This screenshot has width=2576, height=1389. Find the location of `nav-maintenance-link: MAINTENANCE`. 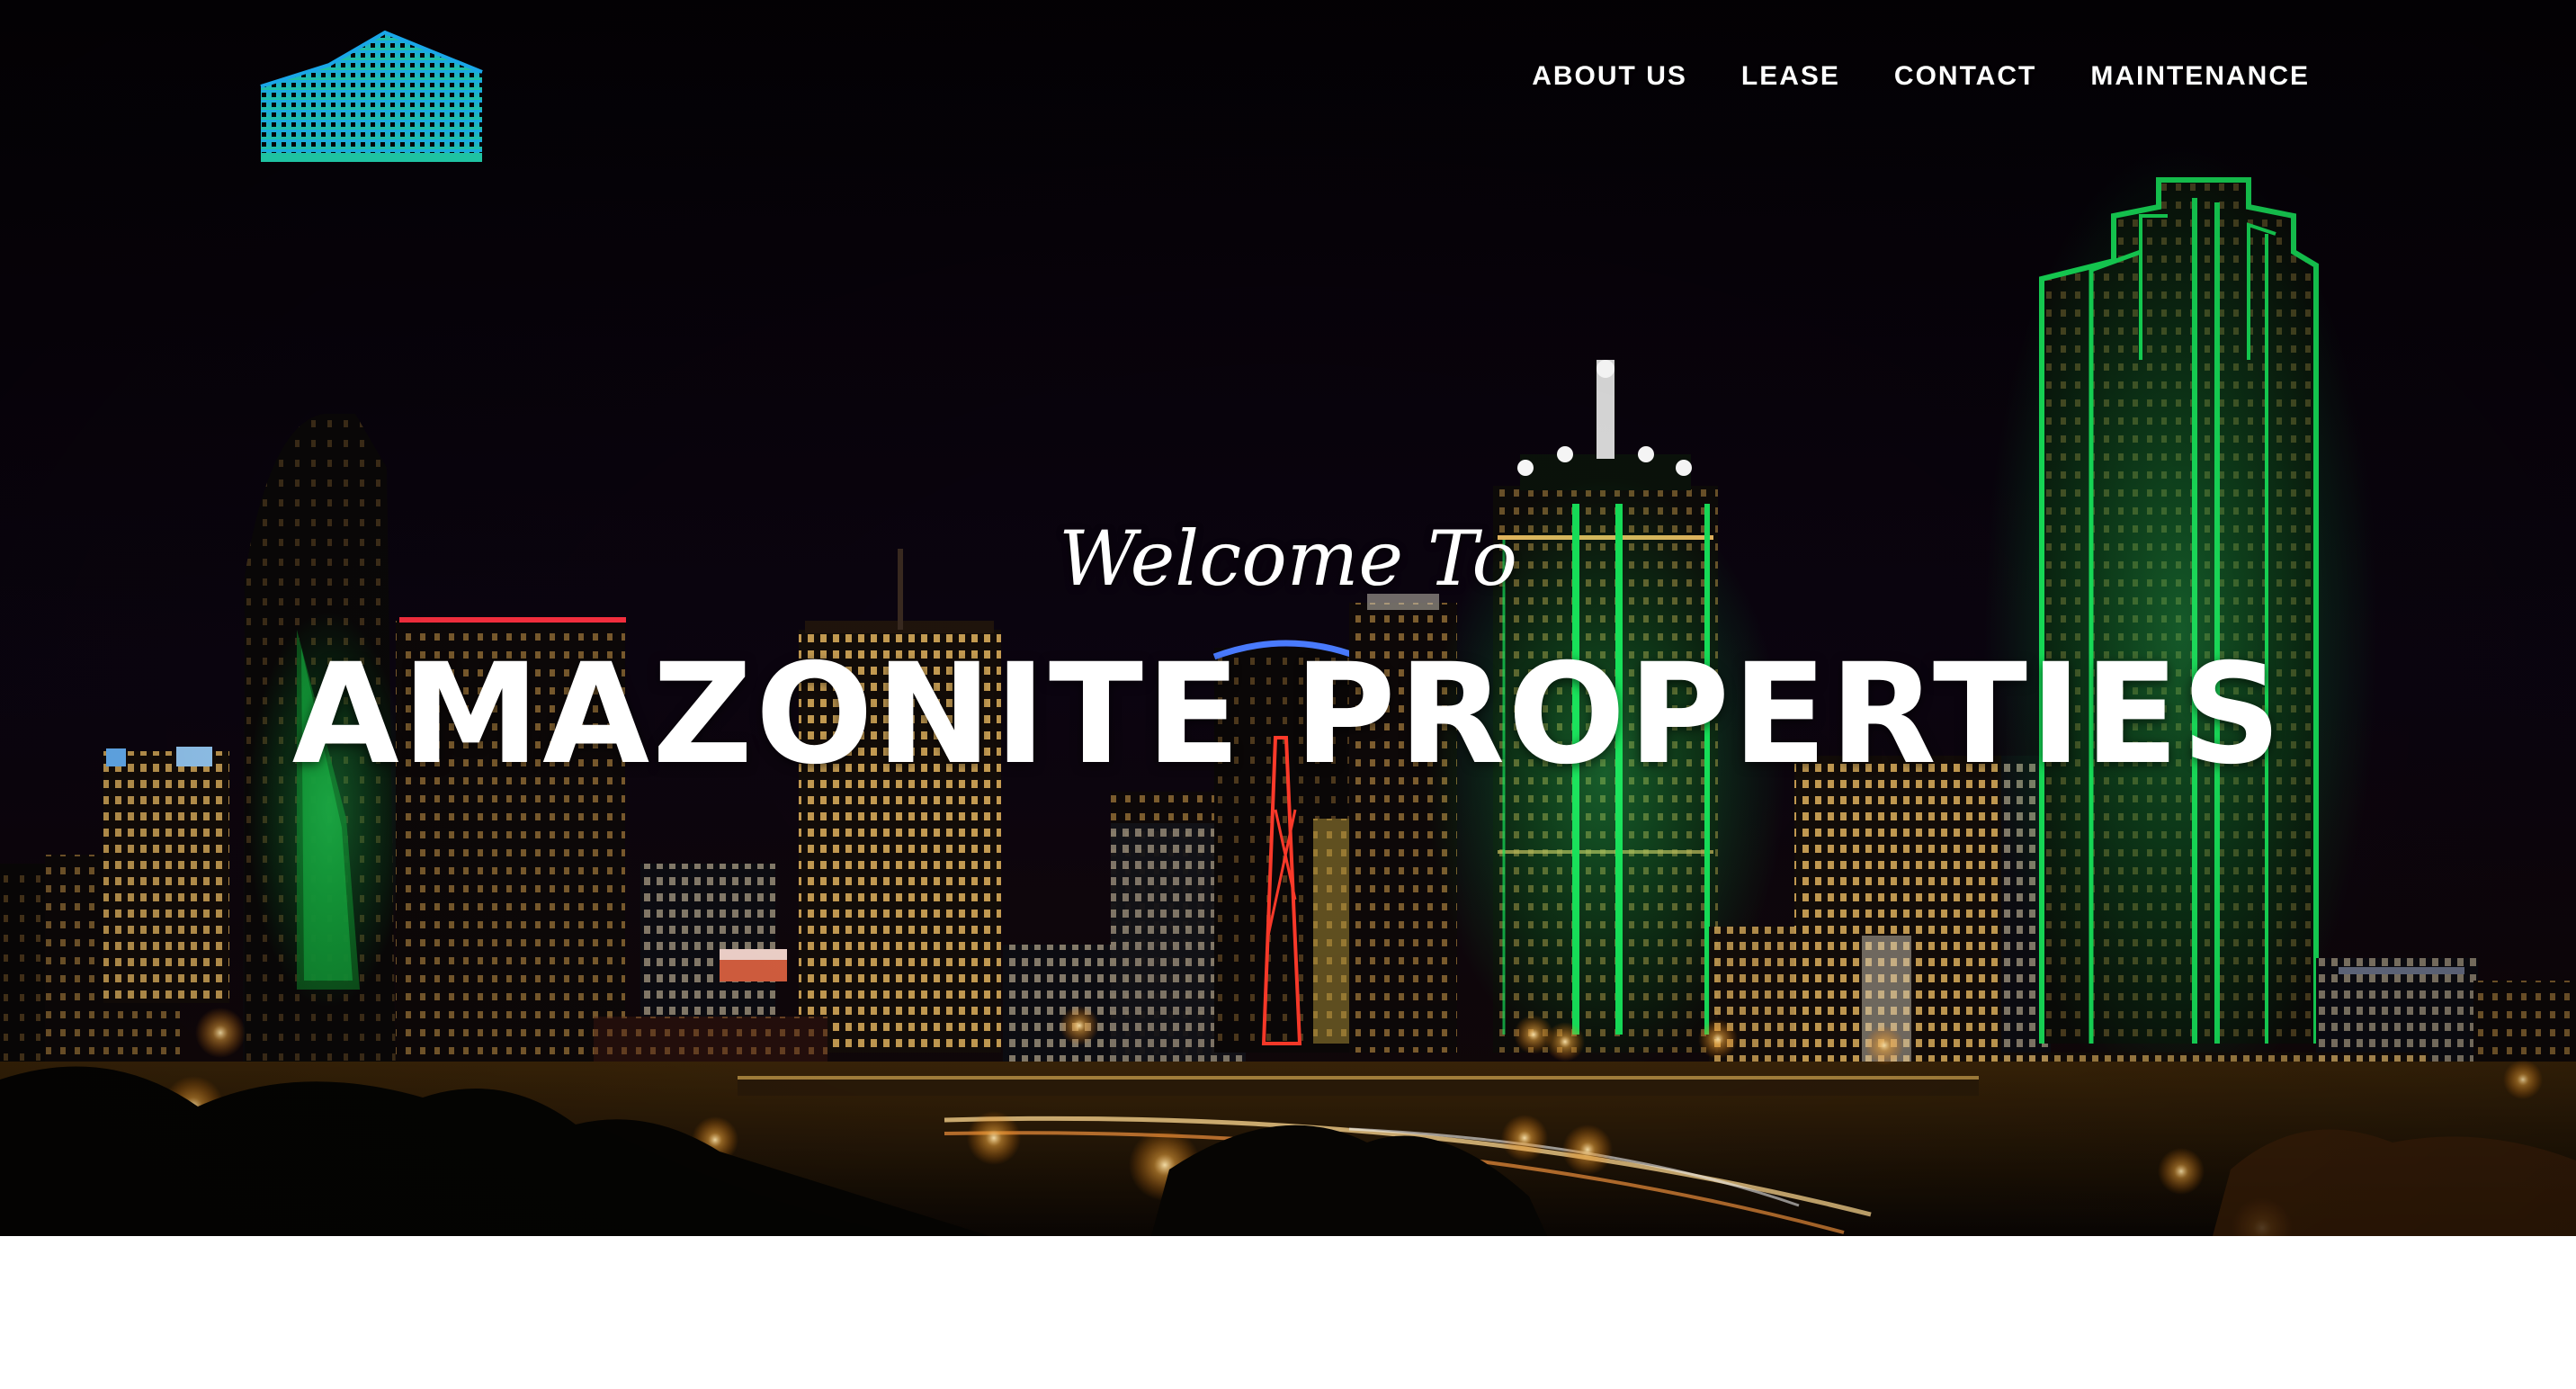

nav-maintenance-link: MAINTENANCE is located at coordinates (2200, 76).